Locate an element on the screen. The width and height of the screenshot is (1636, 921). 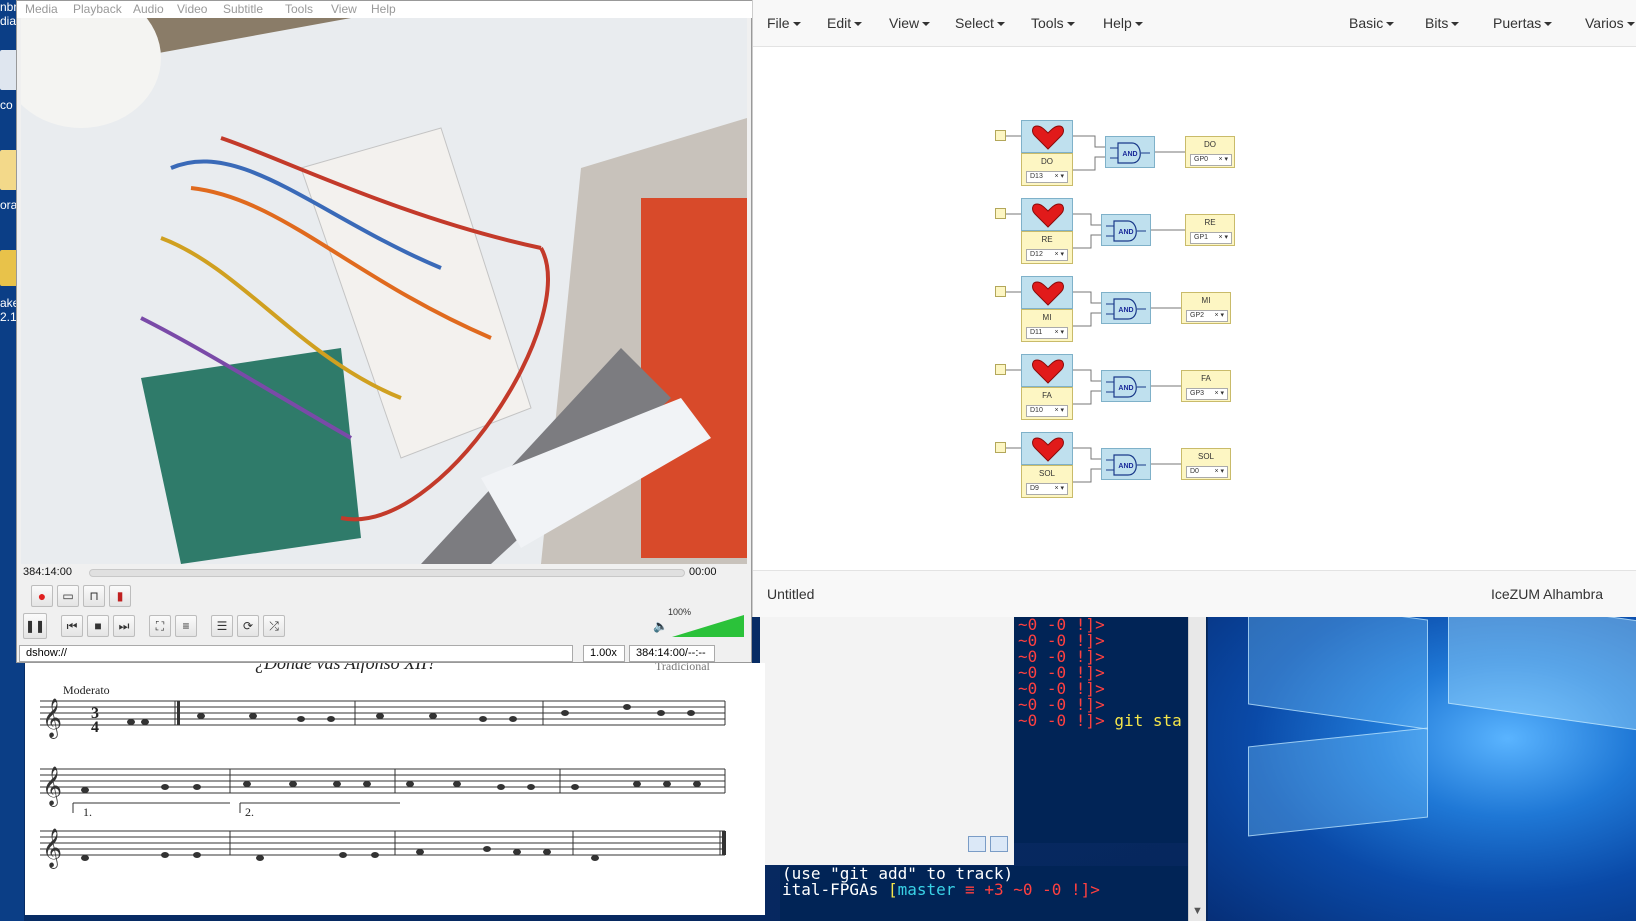
playlist-button: ☰ is located at coordinates (222, 626).